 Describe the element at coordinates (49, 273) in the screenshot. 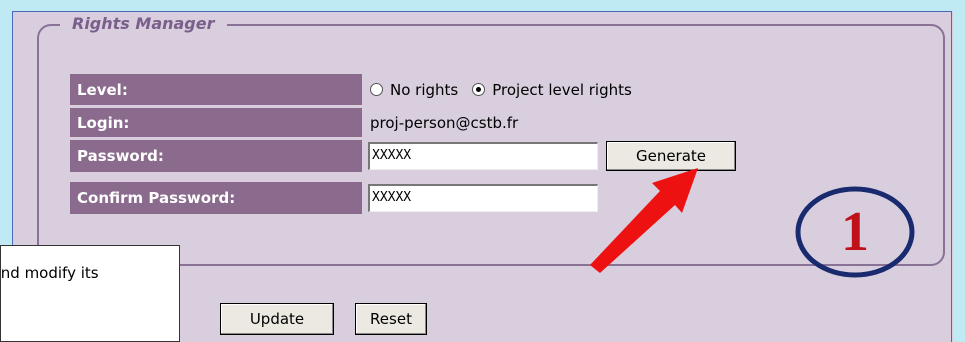

I see `tooltip-text: s and modify its` at that location.